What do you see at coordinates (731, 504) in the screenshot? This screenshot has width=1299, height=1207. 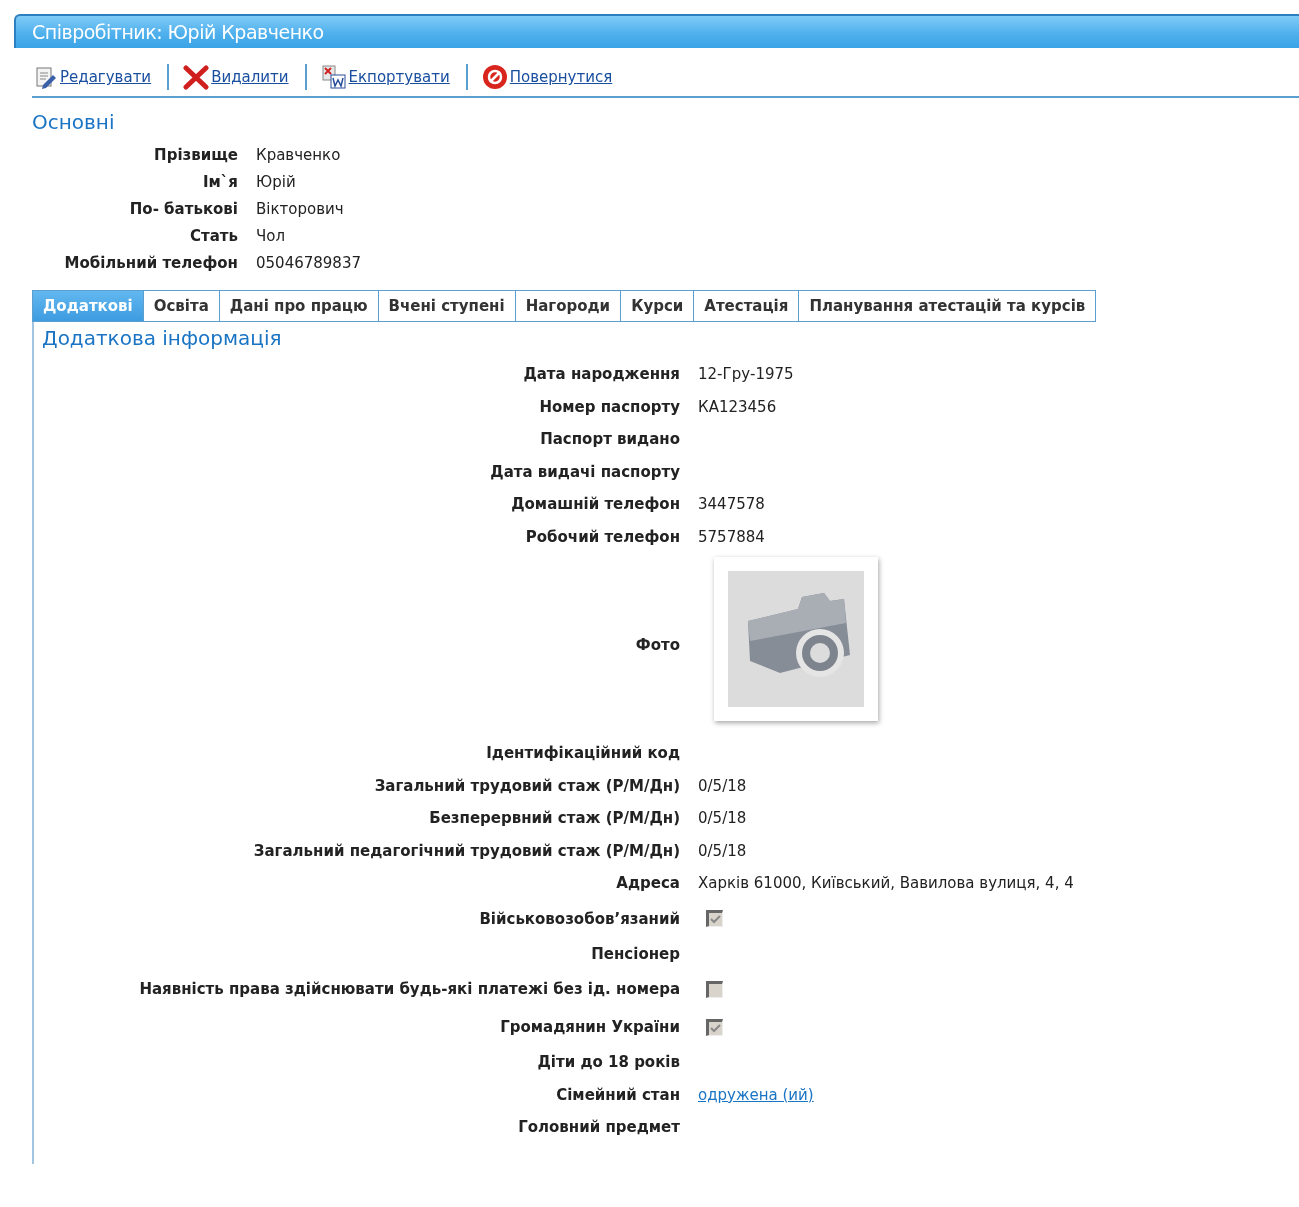 I see `field-value: 3447578` at bounding box center [731, 504].